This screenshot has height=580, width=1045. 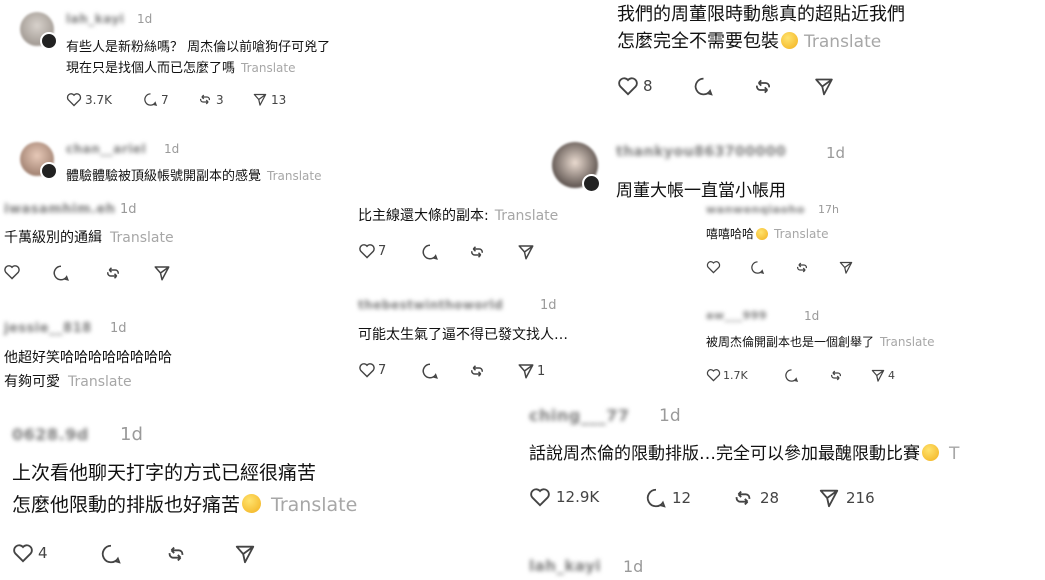 I want to click on comment-card: thankyou863700000 1d 周董大帳一直當小帳用, so click(x=698, y=165).